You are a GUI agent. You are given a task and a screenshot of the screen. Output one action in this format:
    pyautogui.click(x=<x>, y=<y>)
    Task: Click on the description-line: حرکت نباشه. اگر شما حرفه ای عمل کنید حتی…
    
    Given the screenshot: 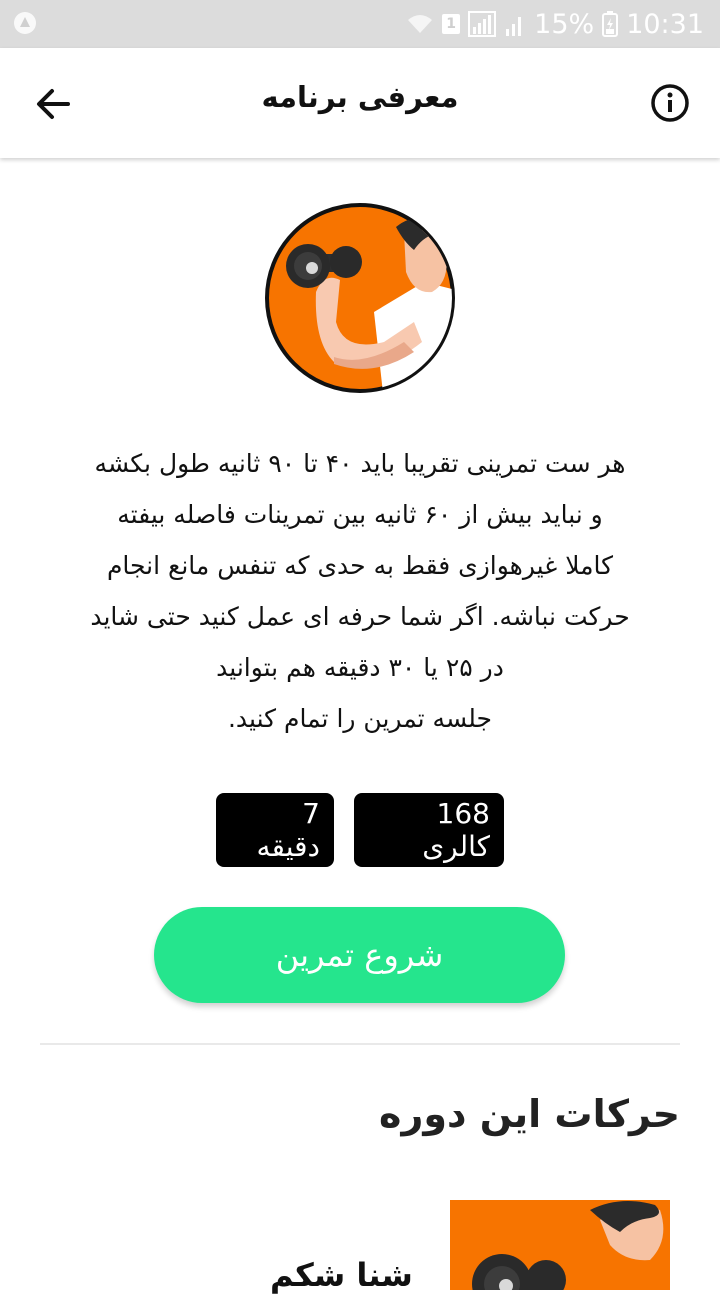 What is the action you would take?
    pyautogui.click(x=360, y=616)
    